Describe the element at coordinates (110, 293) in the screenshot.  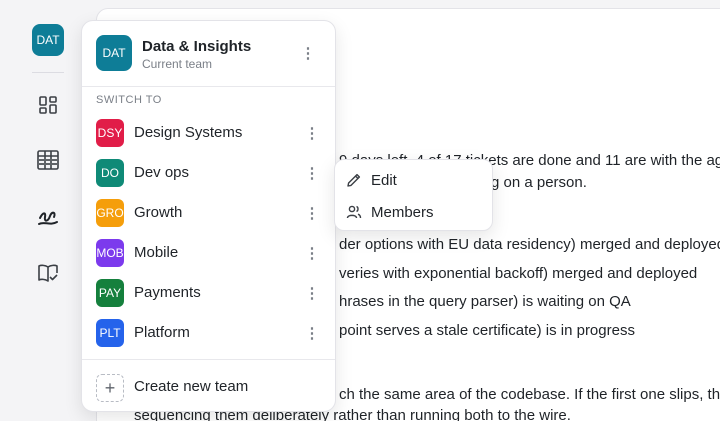
I see `team-avatar: PAY` at that location.